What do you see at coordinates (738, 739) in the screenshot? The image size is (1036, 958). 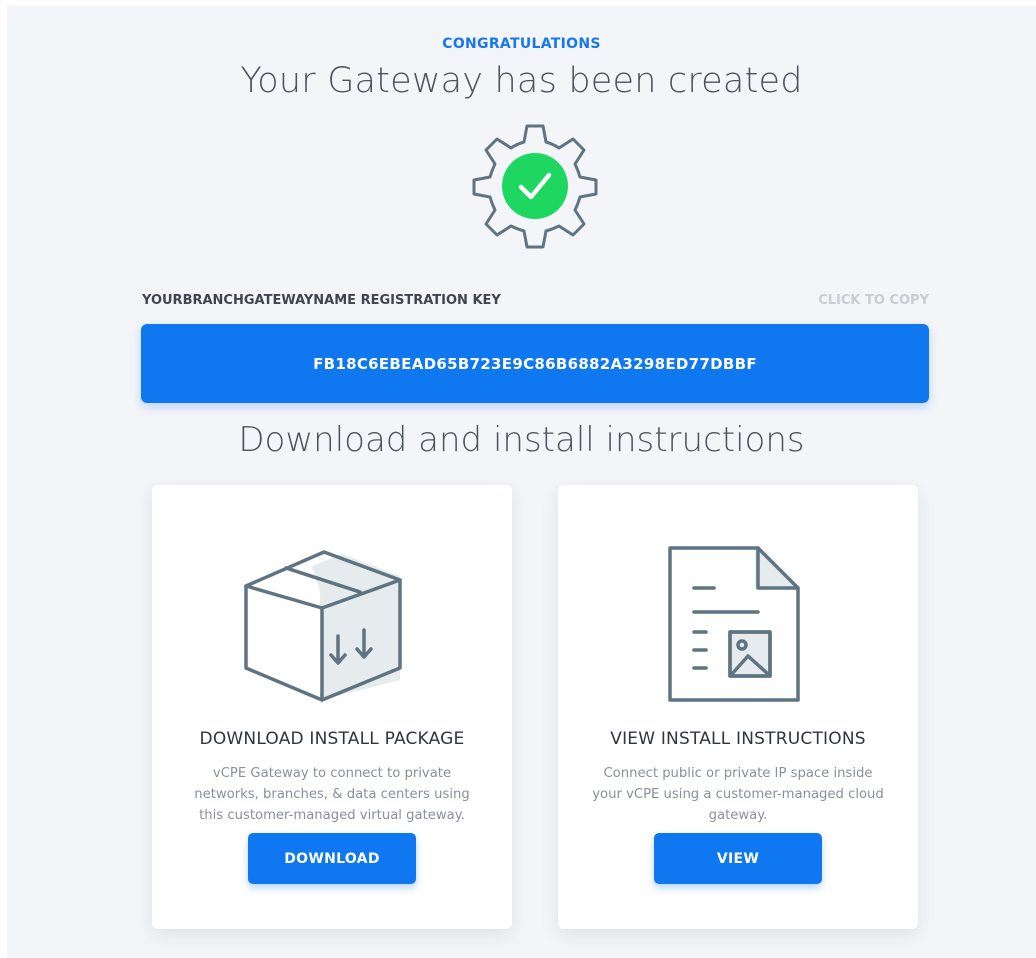 I see `view-card-title: VIEW INSTALL INSTRUCTIONS` at bounding box center [738, 739].